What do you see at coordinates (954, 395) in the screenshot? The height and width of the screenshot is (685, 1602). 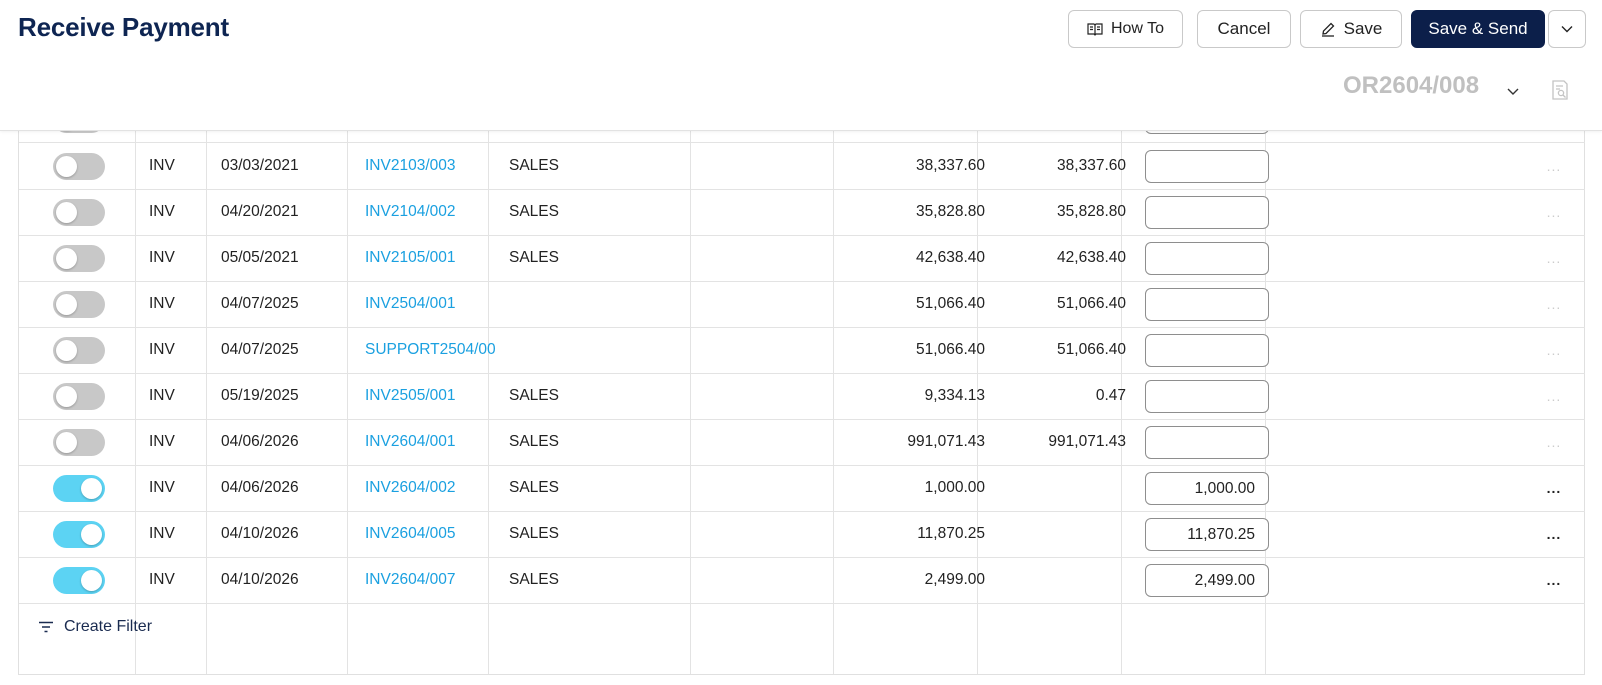 I see `cell-amount: 9,334.13` at bounding box center [954, 395].